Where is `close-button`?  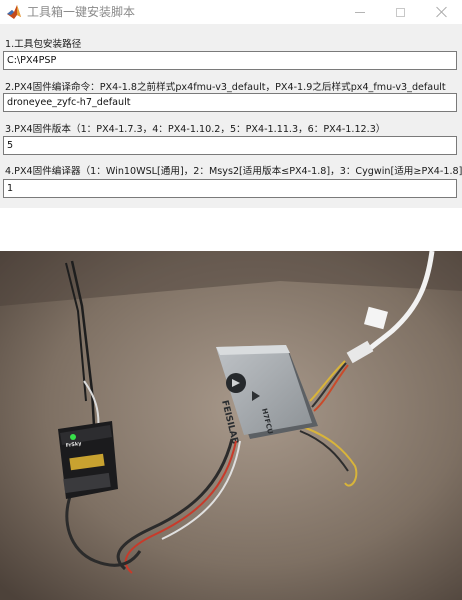 close-button is located at coordinates (442, 12).